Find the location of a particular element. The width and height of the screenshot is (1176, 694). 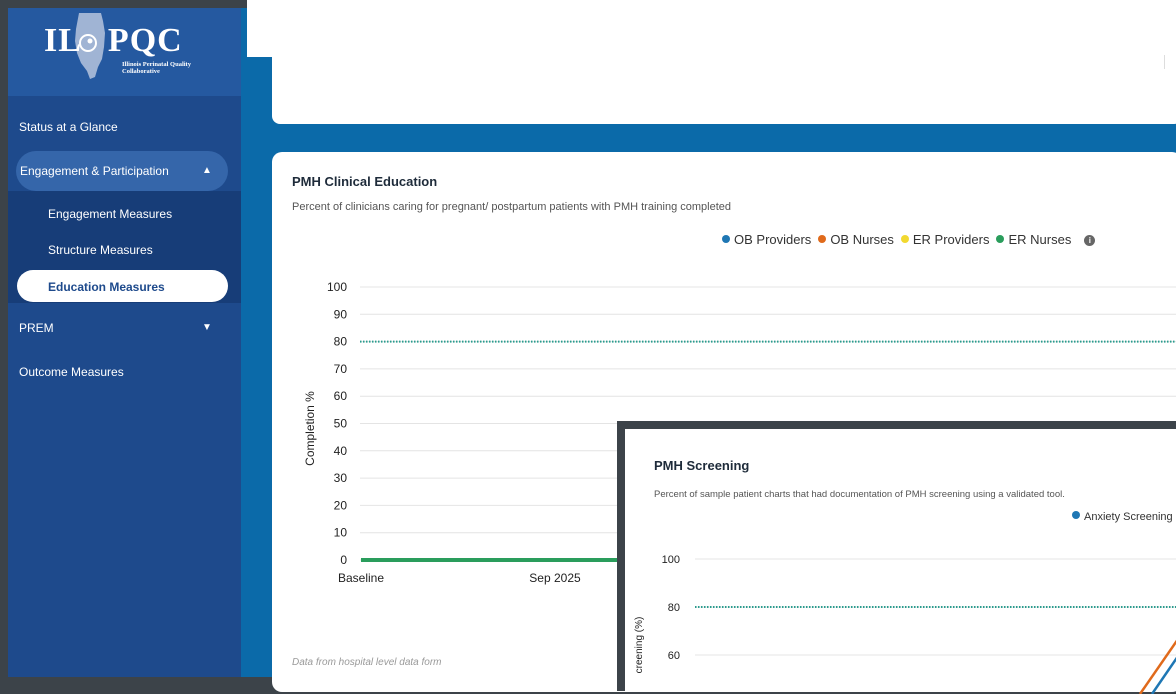

x-tick-label: Sep 2025 is located at coordinates (555, 578).